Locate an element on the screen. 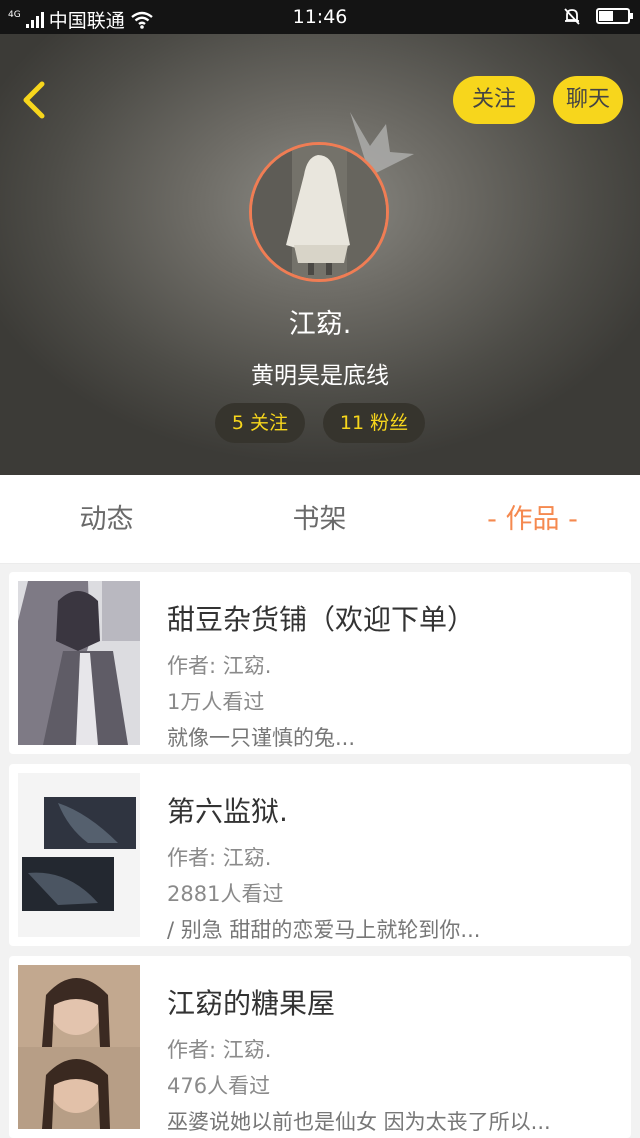 The image size is (640, 1138). tab-moments: 动态 is located at coordinates (106, 519).